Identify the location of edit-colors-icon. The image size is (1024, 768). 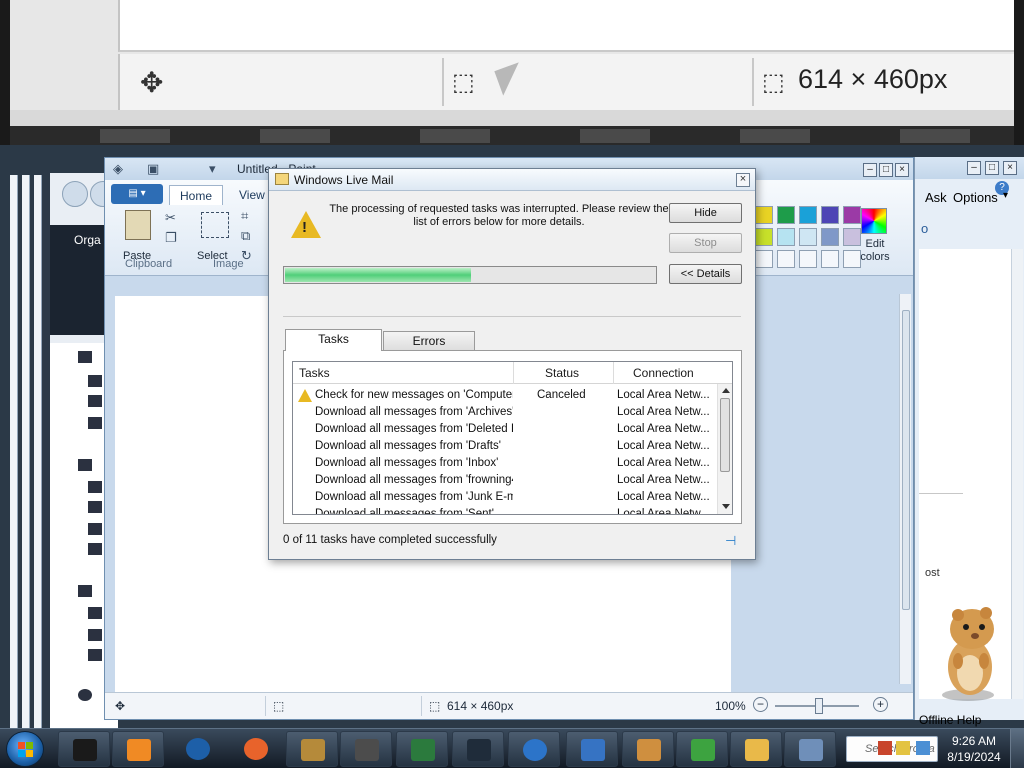
(874, 221).